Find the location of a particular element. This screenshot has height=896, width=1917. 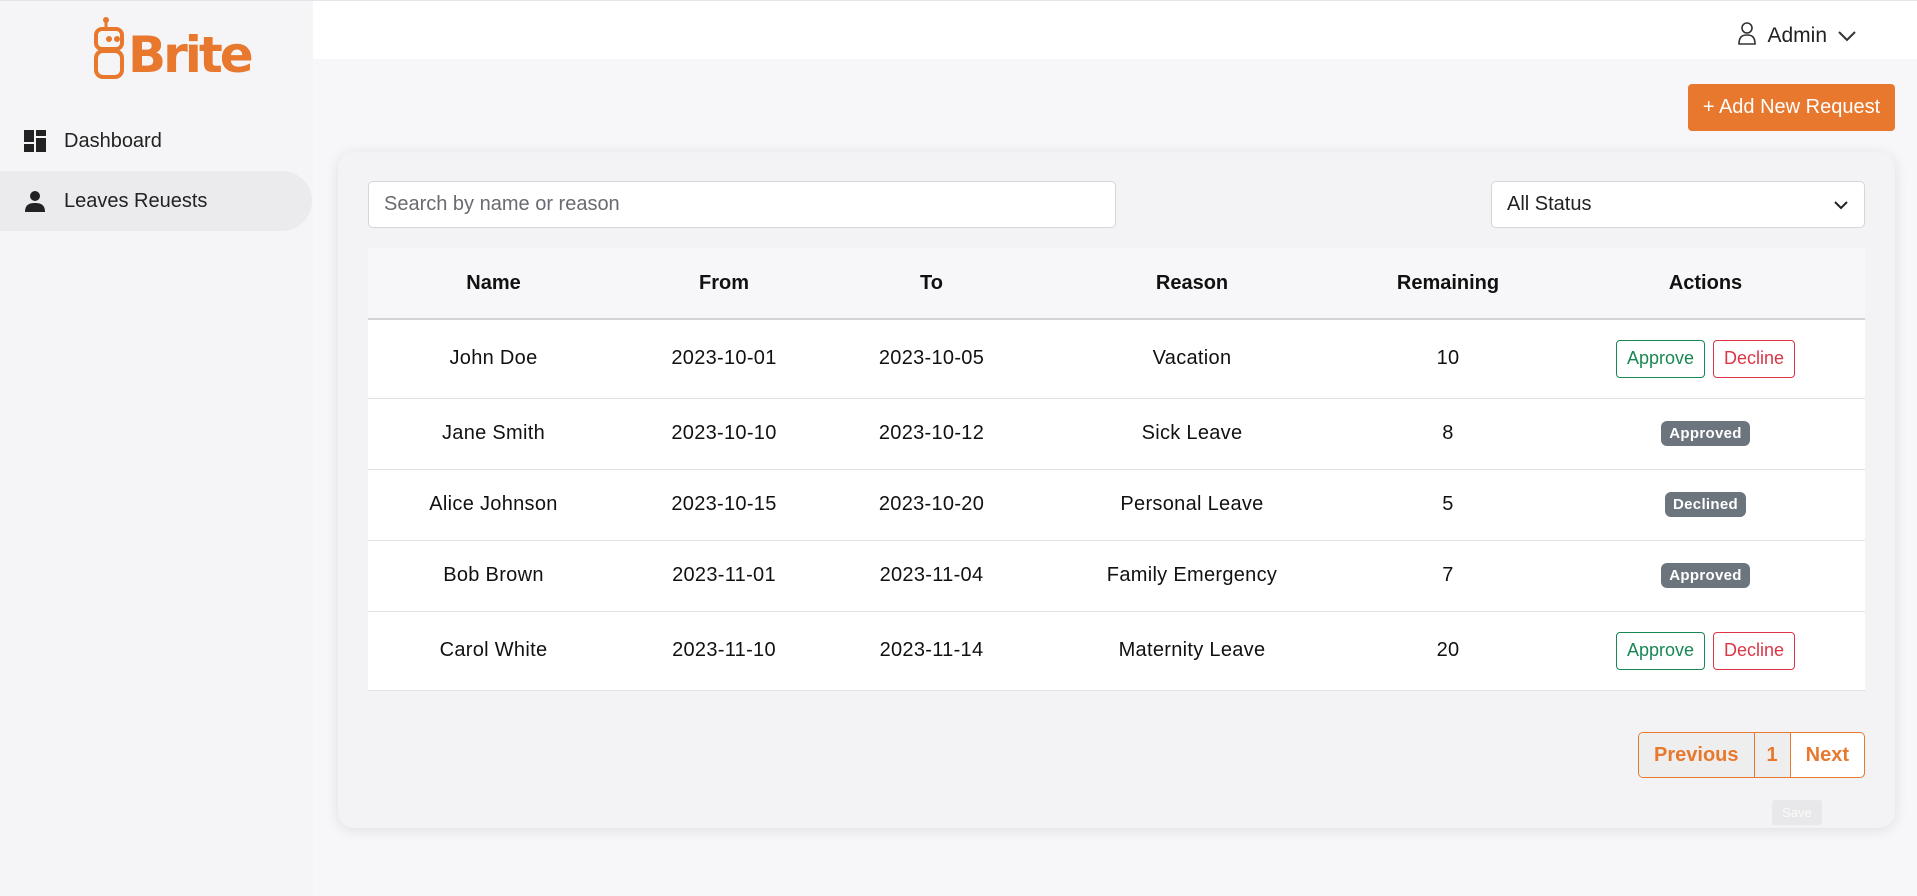

pagination: Previous 1 Next is located at coordinates (1751, 755).